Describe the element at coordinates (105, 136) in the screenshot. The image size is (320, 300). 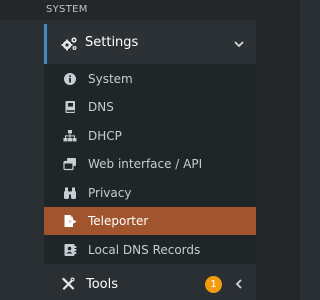
I see `submenu-item-label: DHCP` at that location.